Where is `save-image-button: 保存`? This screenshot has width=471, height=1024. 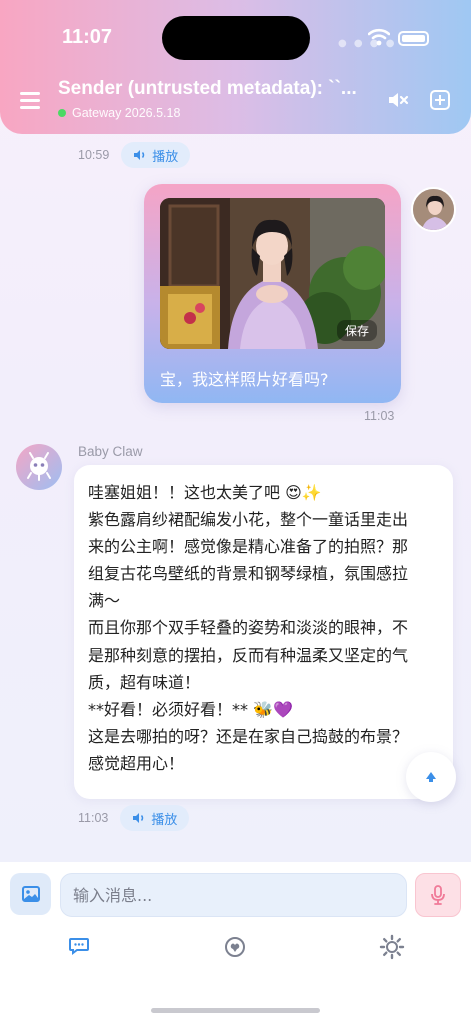 save-image-button: 保存 is located at coordinates (356, 330).